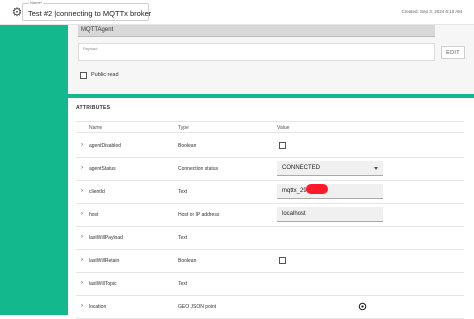  I want to click on attribute-name: lastWillRetain, so click(104, 261).